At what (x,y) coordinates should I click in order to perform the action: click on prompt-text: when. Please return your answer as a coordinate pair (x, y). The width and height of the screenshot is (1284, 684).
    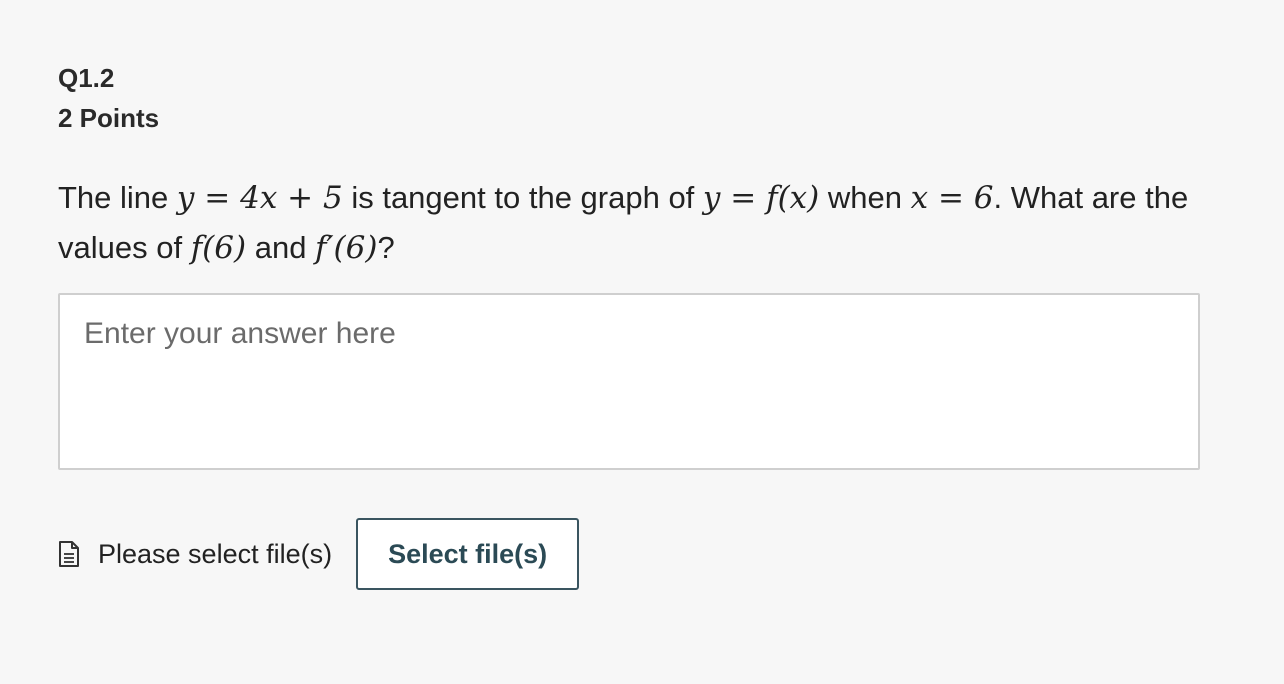
    Looking at the image, I should click on (865, 197).